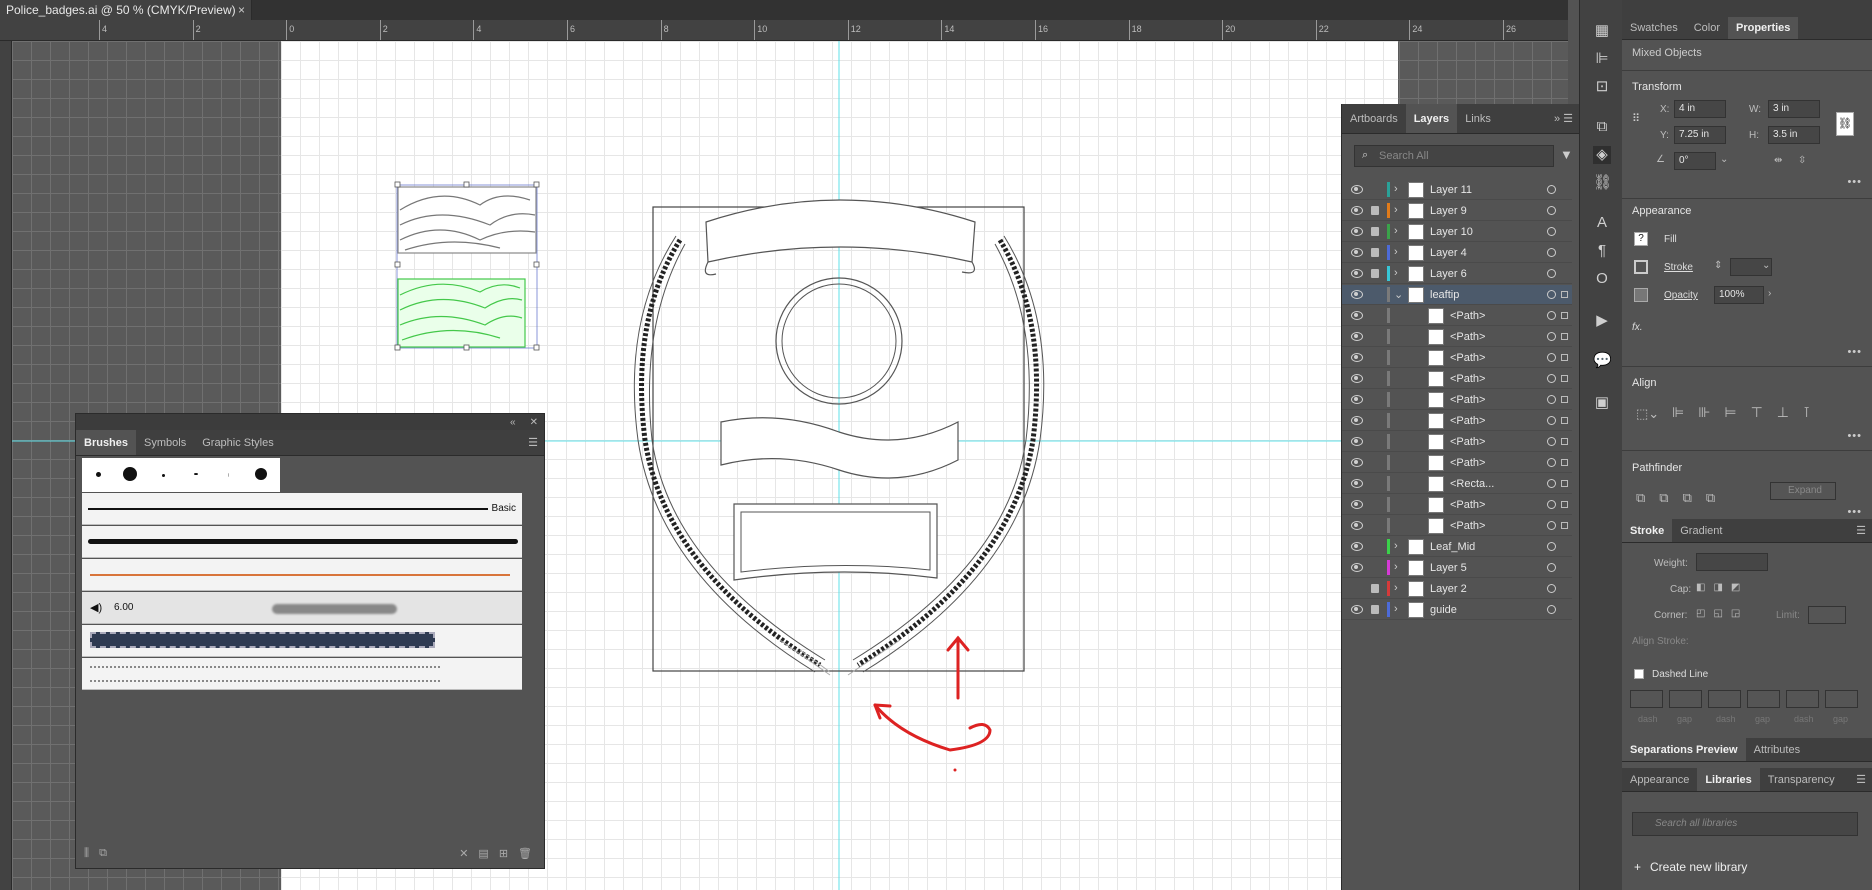 This screenshot has width=1872, height=890. What do you see at coordinates (241, 10) in the screenshot?
I see `close-tab-icon: ×` at bounding box center [241, 10].